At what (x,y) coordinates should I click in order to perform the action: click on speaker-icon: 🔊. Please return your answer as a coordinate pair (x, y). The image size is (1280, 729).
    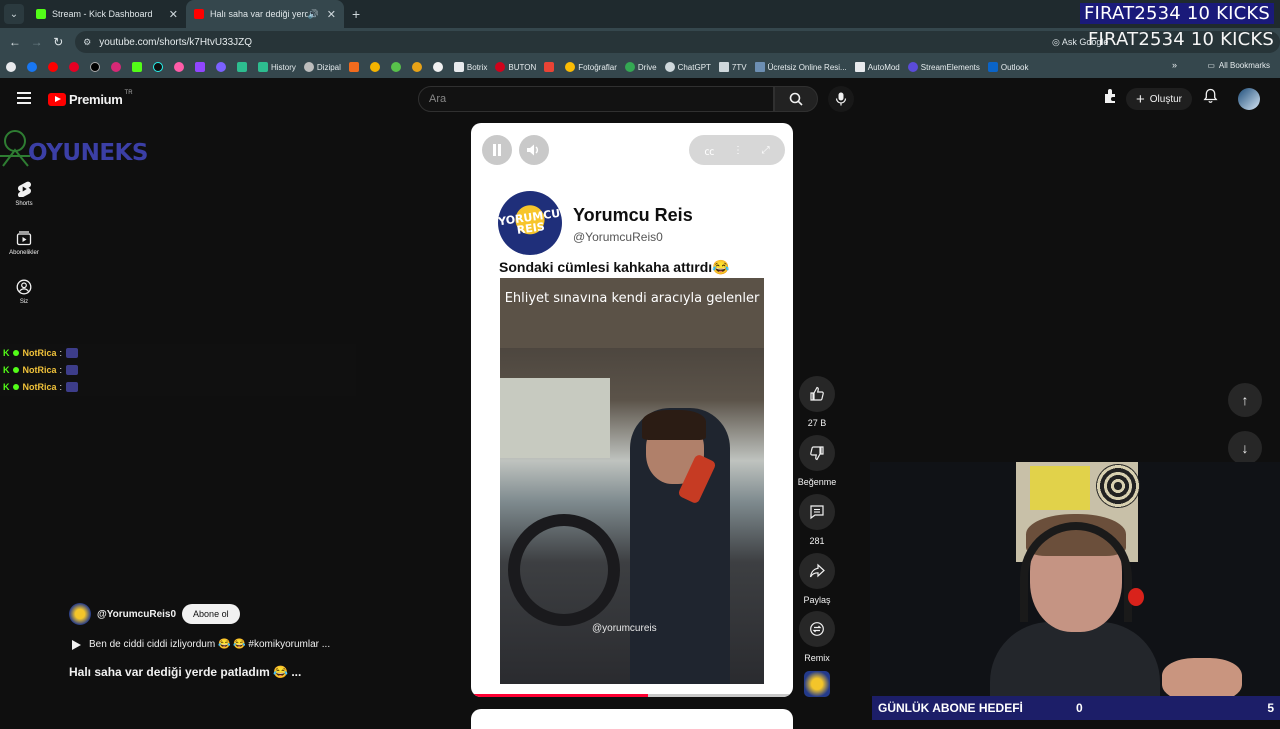
    Looking at the image, I should click on (313, 14).